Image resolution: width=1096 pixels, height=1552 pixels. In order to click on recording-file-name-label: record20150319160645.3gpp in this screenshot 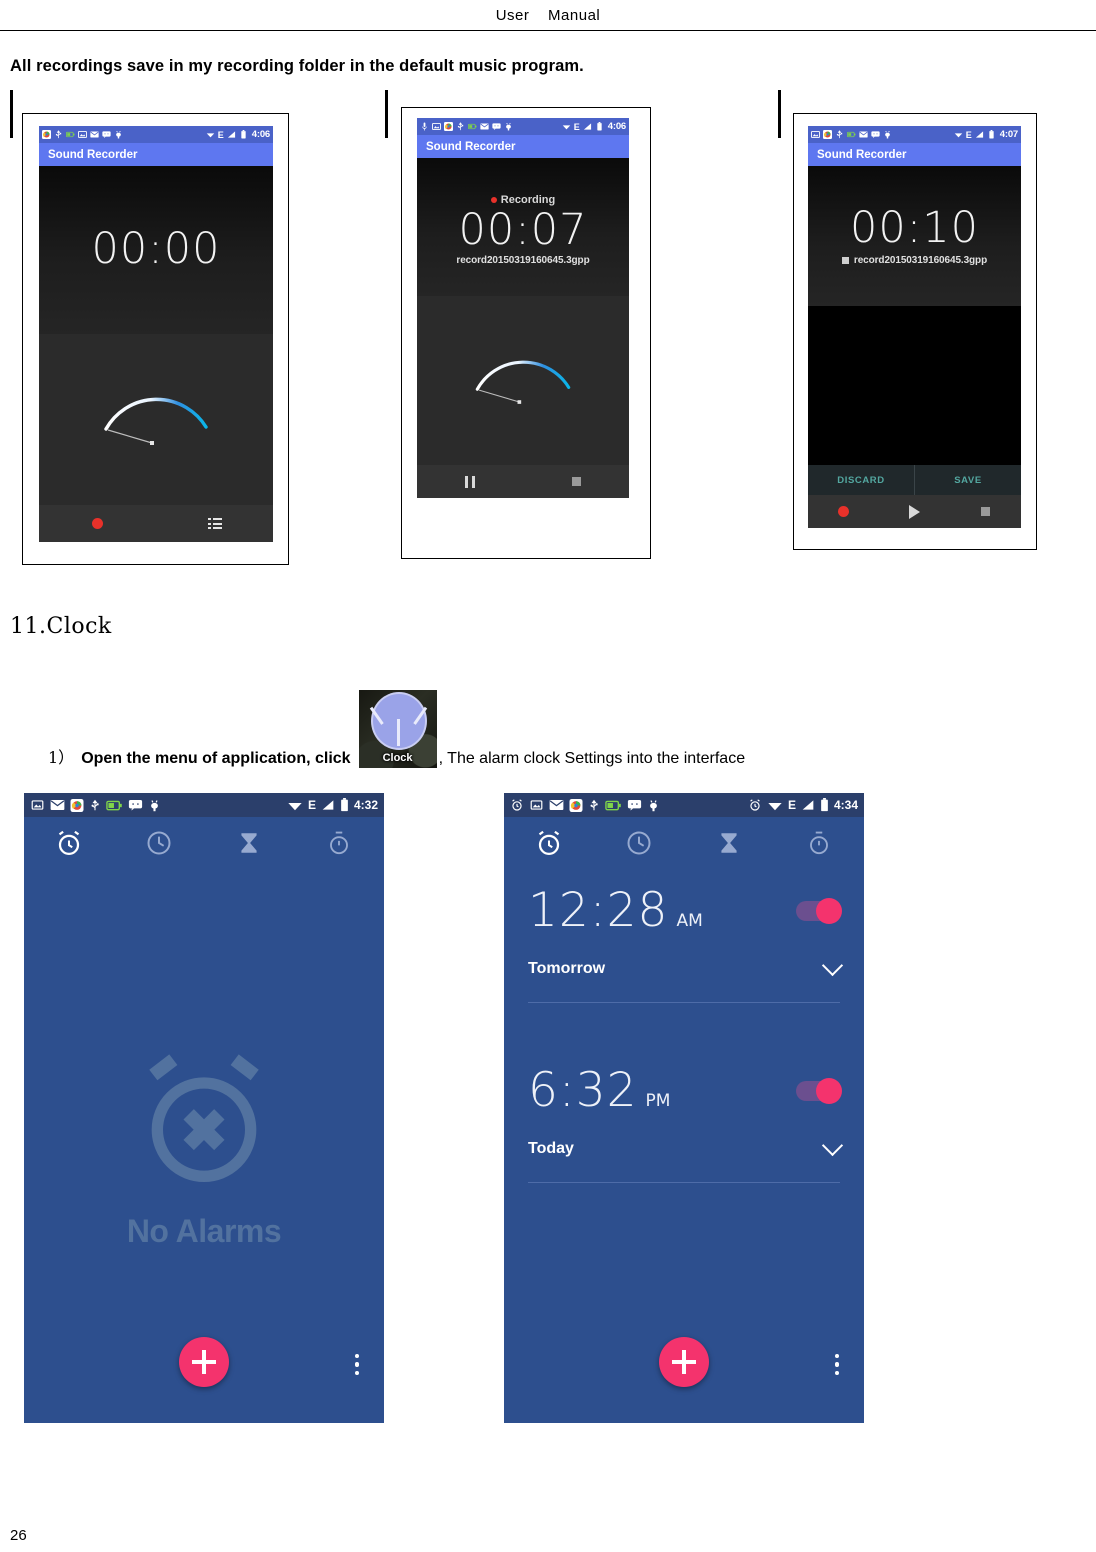, I will do `click(920, 261)`.